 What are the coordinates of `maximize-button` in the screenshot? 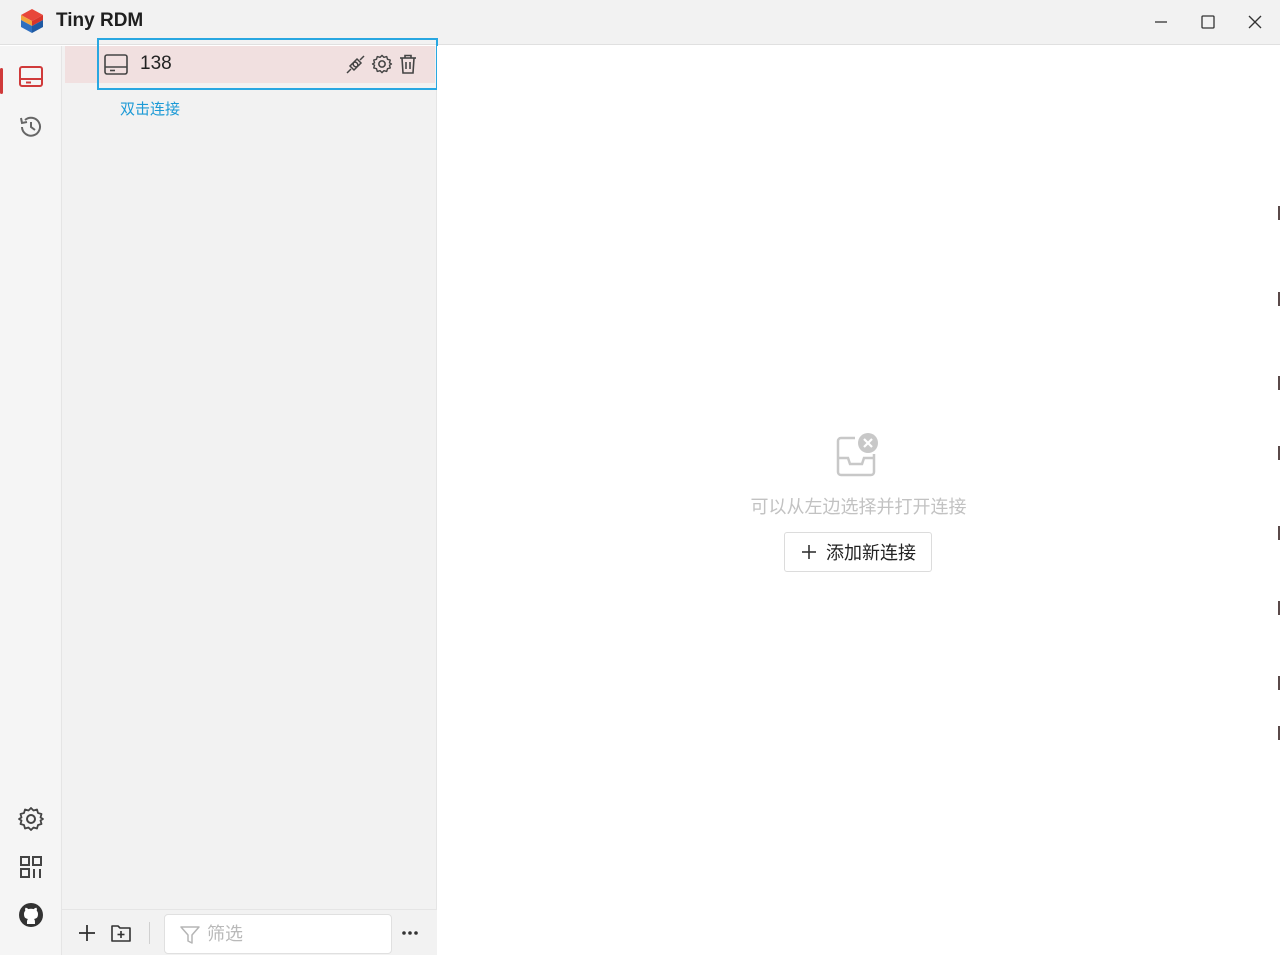 It's located at (1208, 22).